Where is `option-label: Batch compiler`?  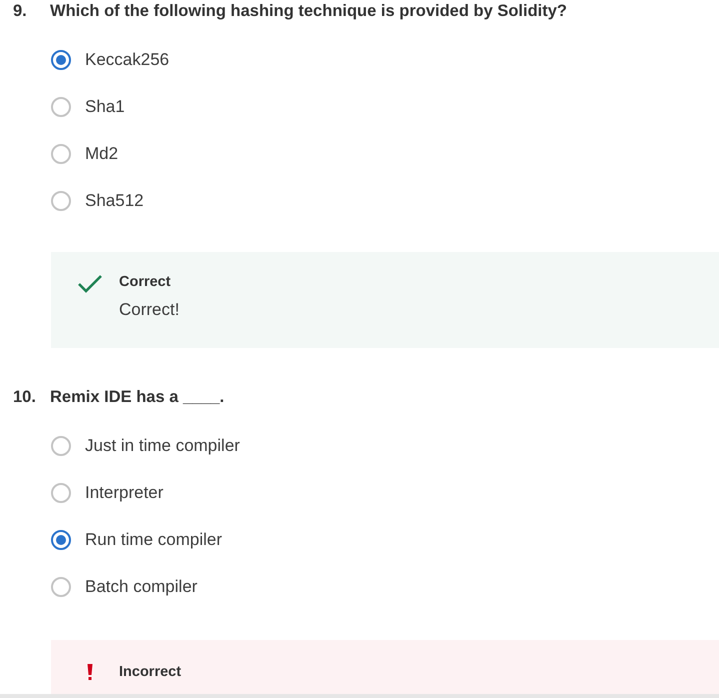
option-label: Batch compiler is located at coordinates (141, 587).